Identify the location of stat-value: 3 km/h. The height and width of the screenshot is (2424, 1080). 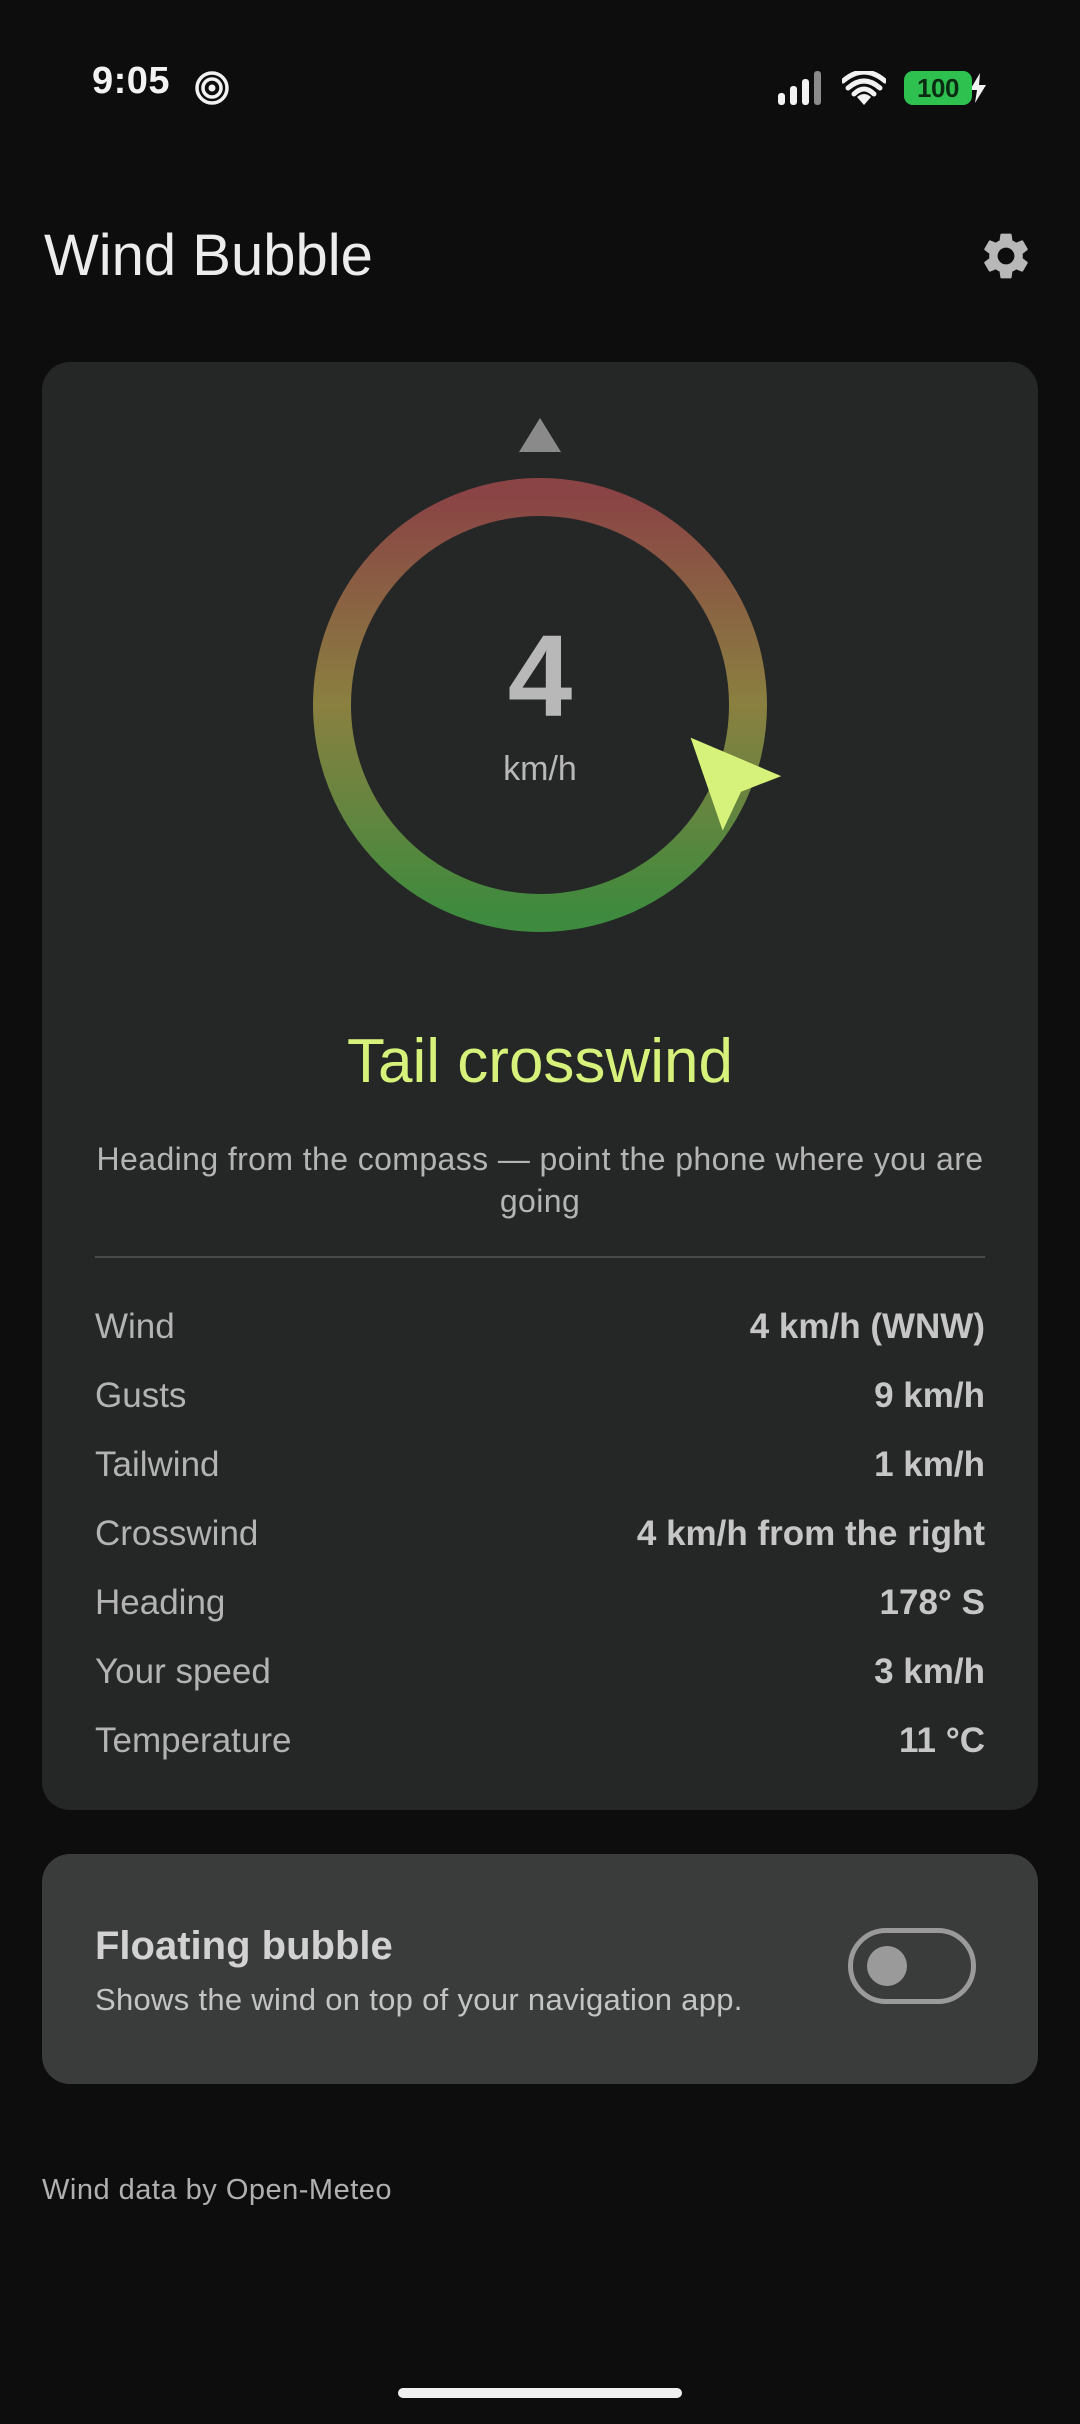
(929, 1671).